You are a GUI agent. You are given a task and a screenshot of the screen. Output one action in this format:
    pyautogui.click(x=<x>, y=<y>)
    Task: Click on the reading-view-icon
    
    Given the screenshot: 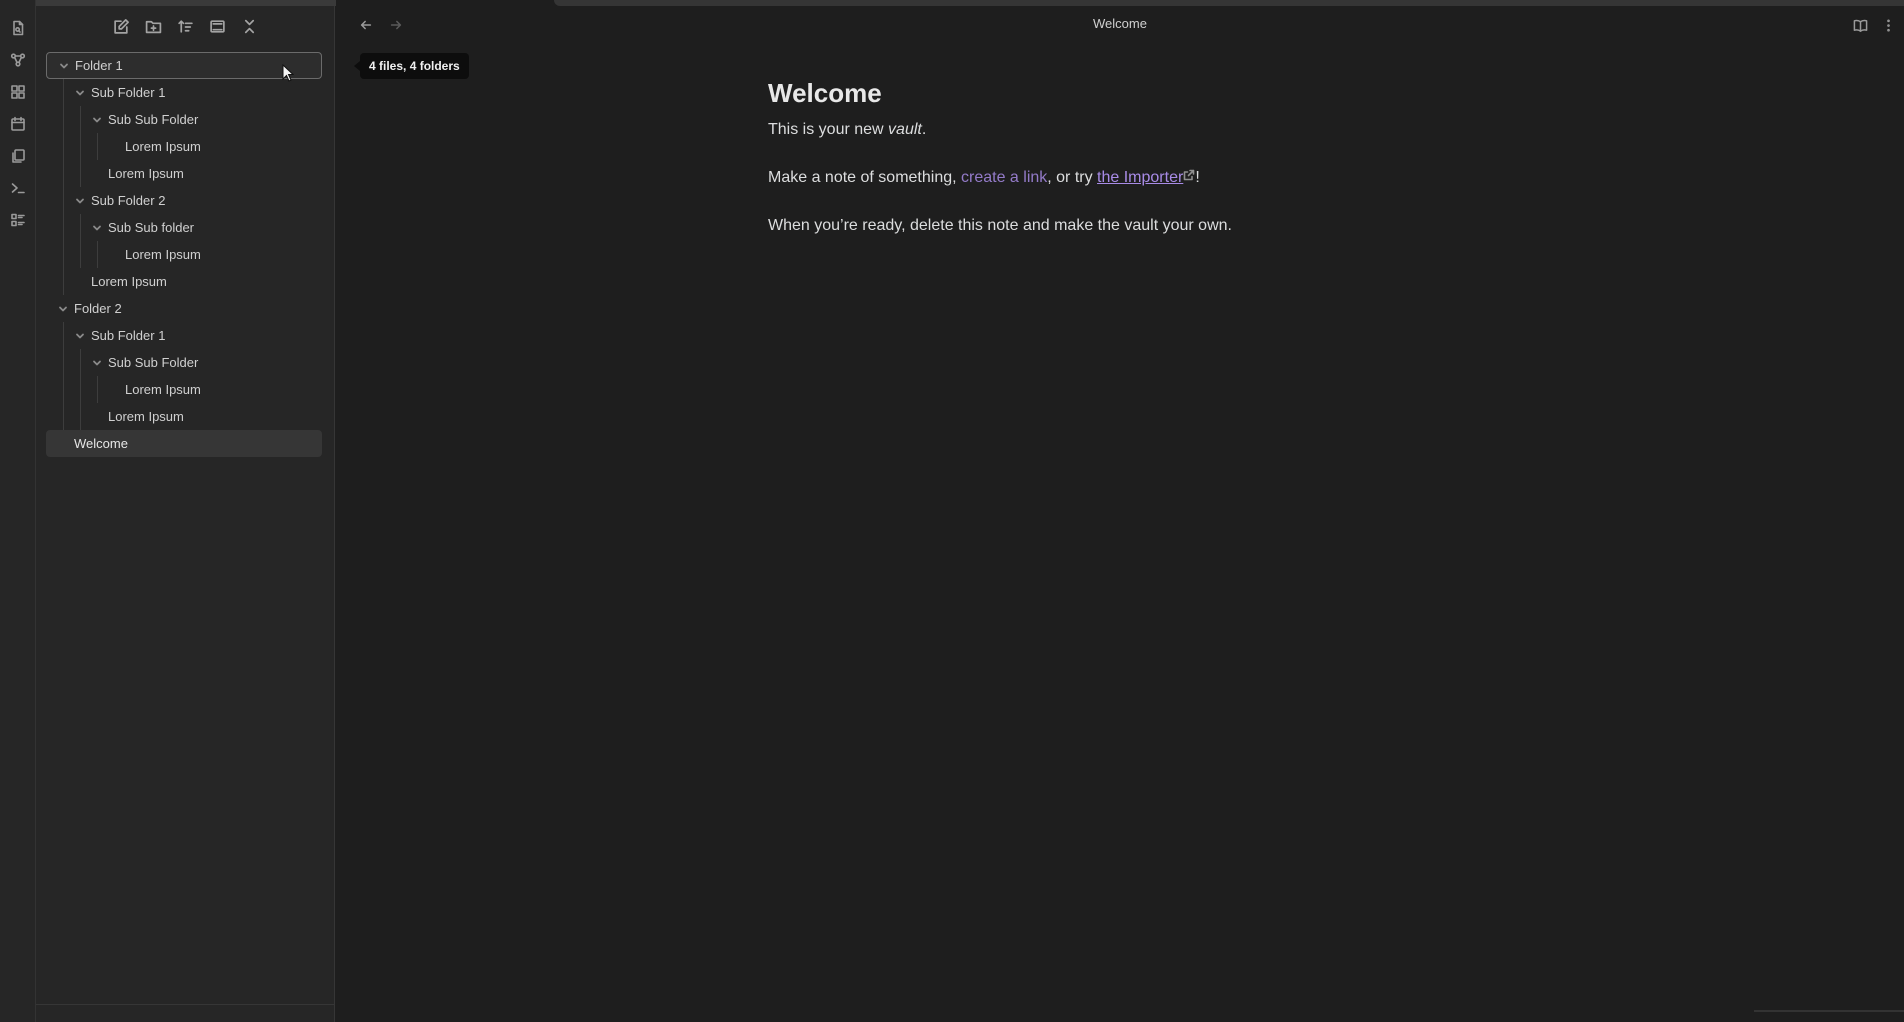 What is the action you would take?
    pyautogui.click(x=1860, y=25)
    